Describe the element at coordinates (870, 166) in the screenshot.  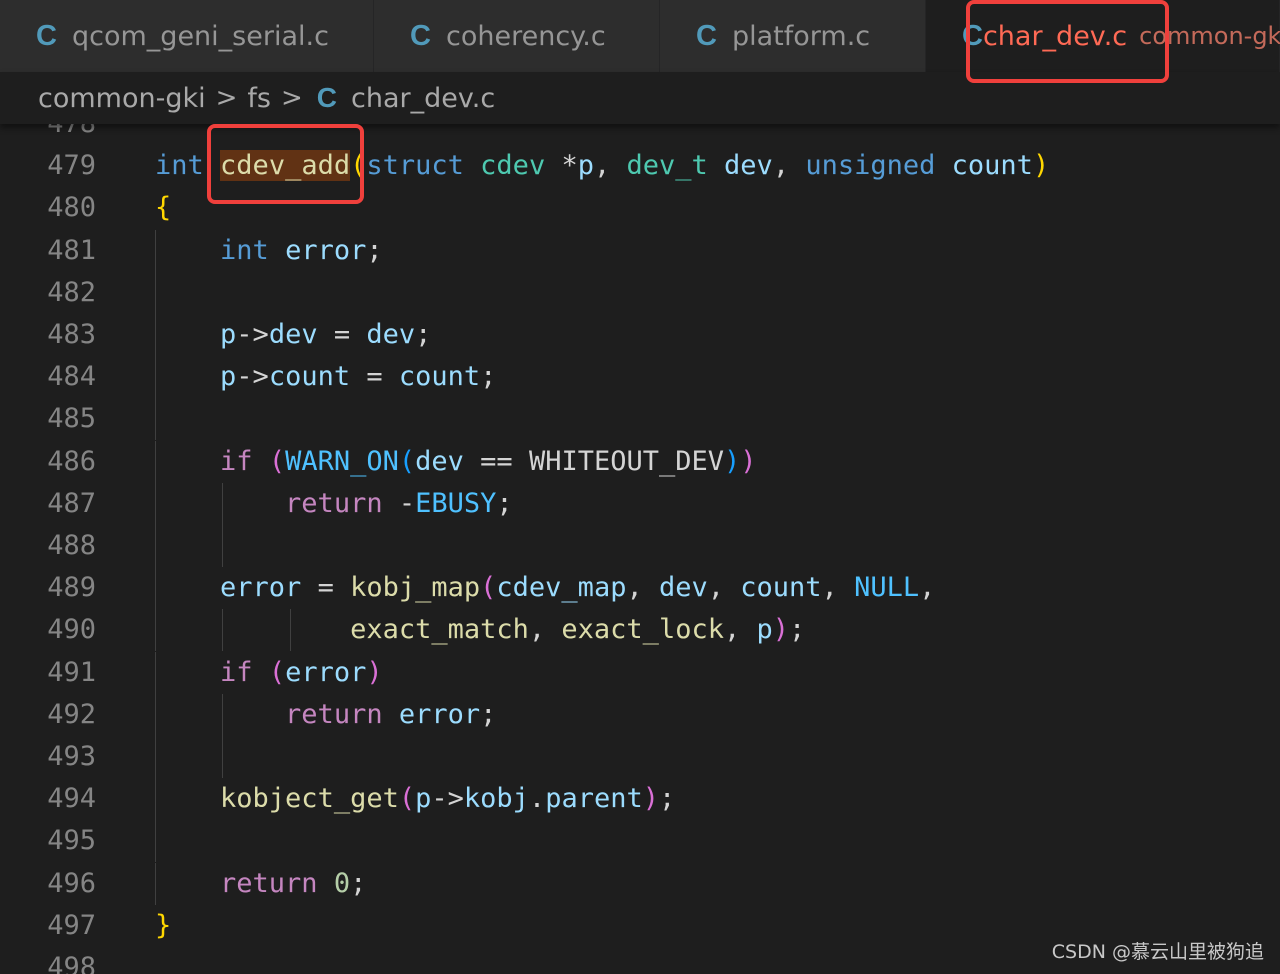
I see `code-token: unsigned` at that location.